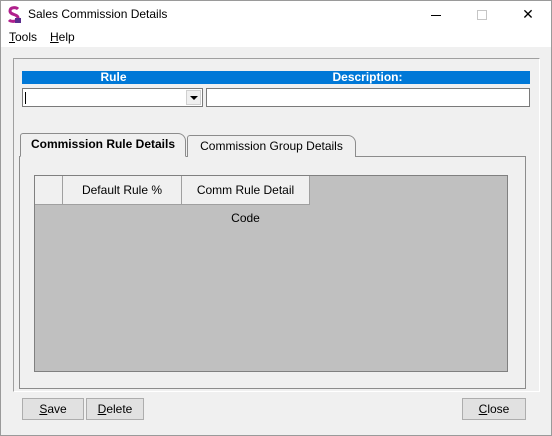  What do you see at coordinates (368, 97) in the screenshot?
I see `description-field` at bounding box center [368, 97].